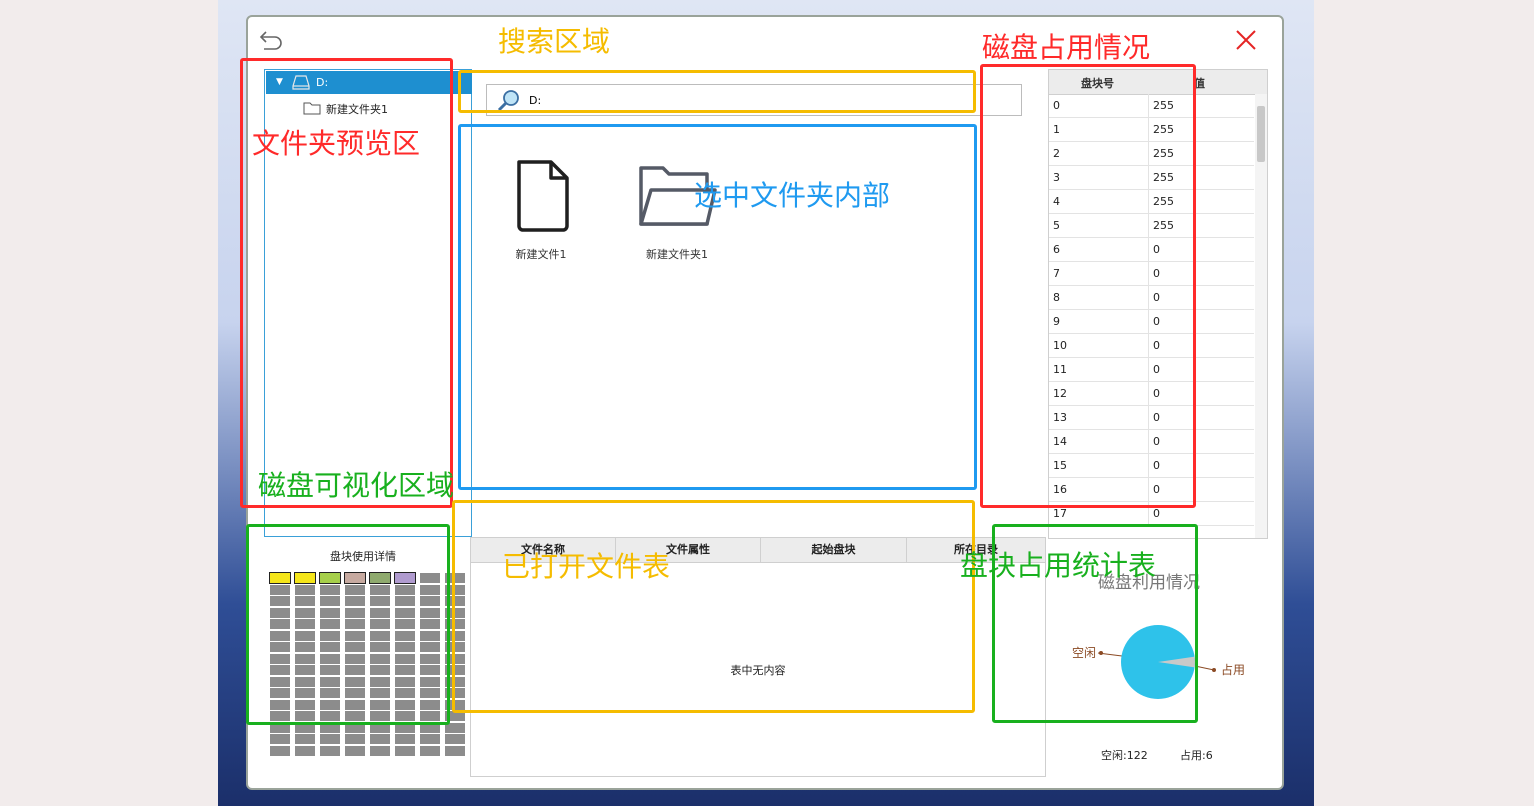  Describe the element at coordinates (717, 91) in the screenshot. I see `annotation-search-box` at that location.